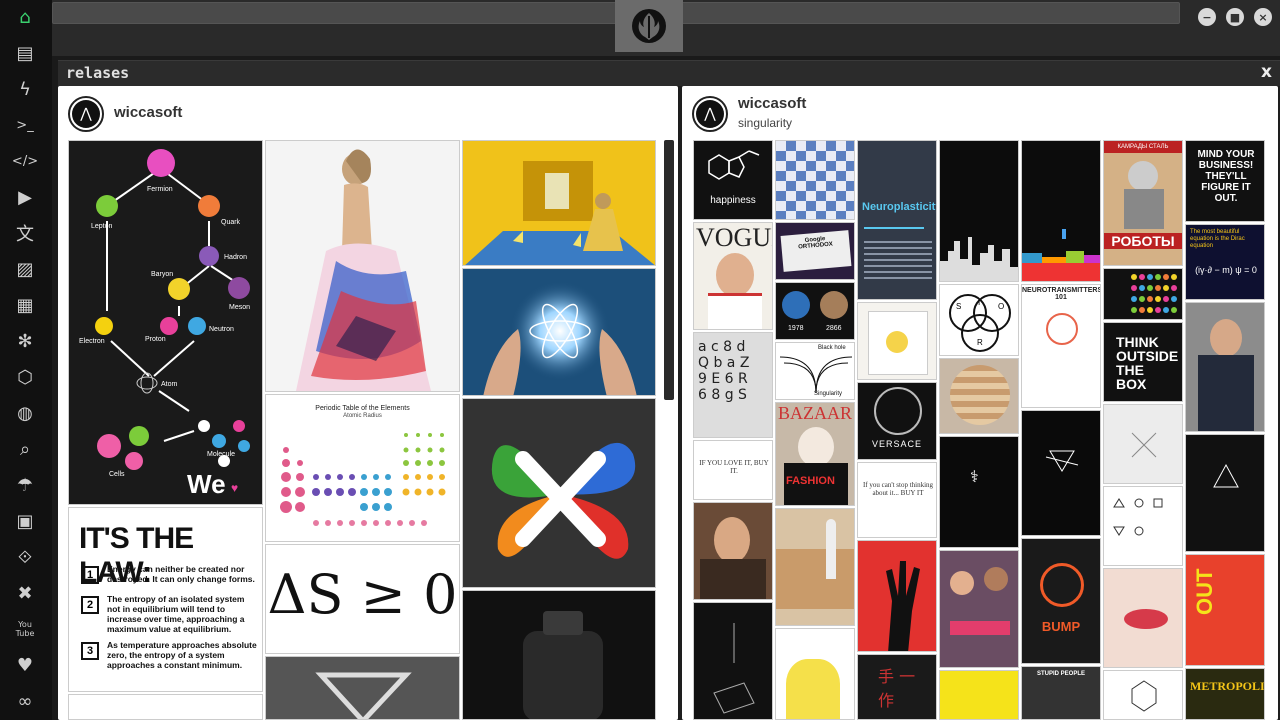  What do you see at coordinates (221, 454) in the screenshot?
I see `molecule-label: Molecule` at bounding box center [221, 454].